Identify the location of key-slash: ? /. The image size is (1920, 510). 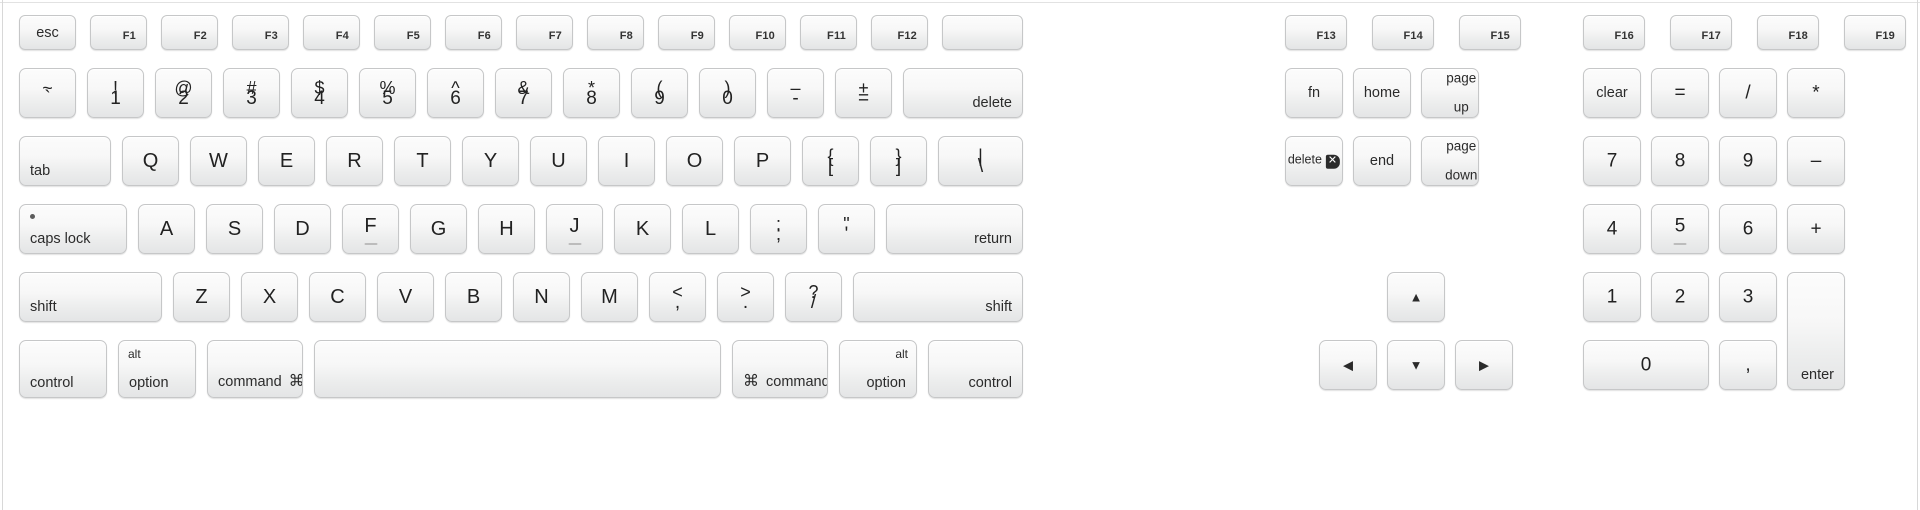
(813, 297).